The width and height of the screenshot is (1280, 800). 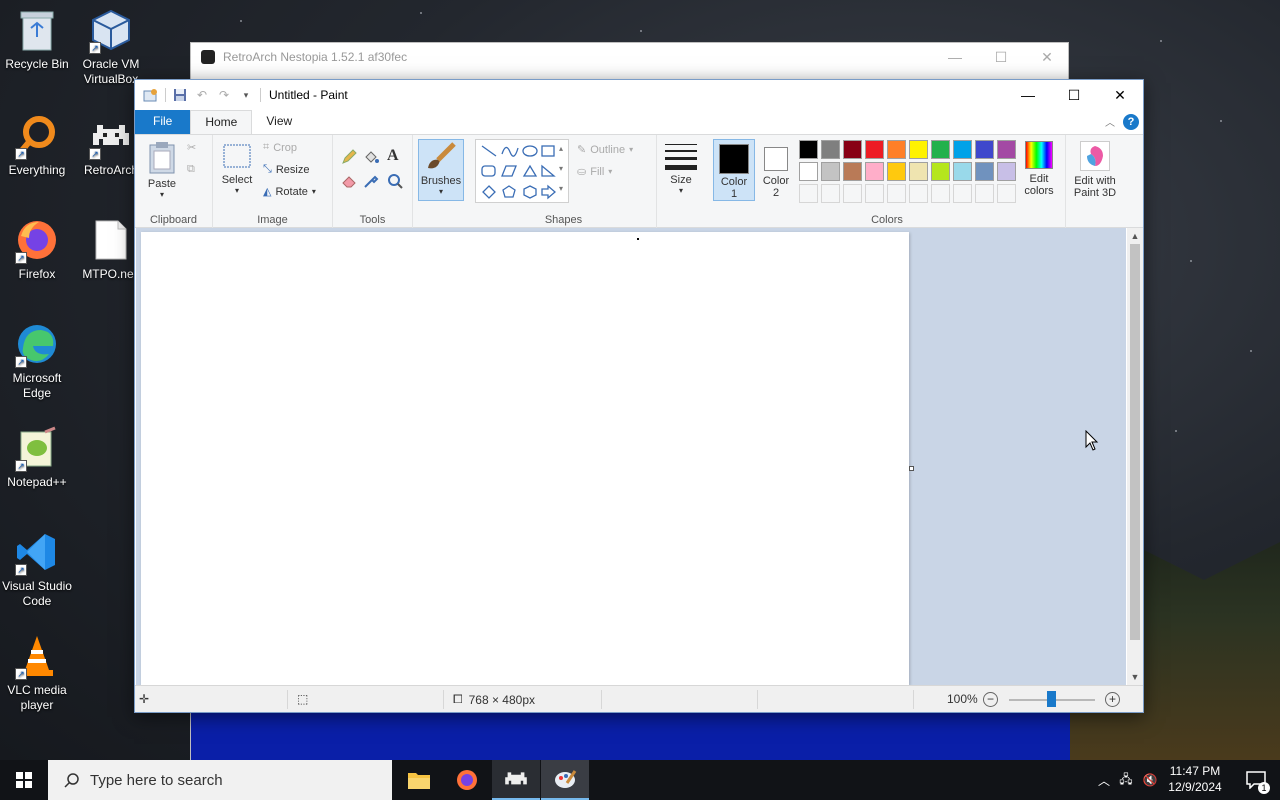 What do you see at coordinates (594, 172) in the screenshot?
I see `fill-button: ⛀ Fill ▾` at bounding box center [594, 172].